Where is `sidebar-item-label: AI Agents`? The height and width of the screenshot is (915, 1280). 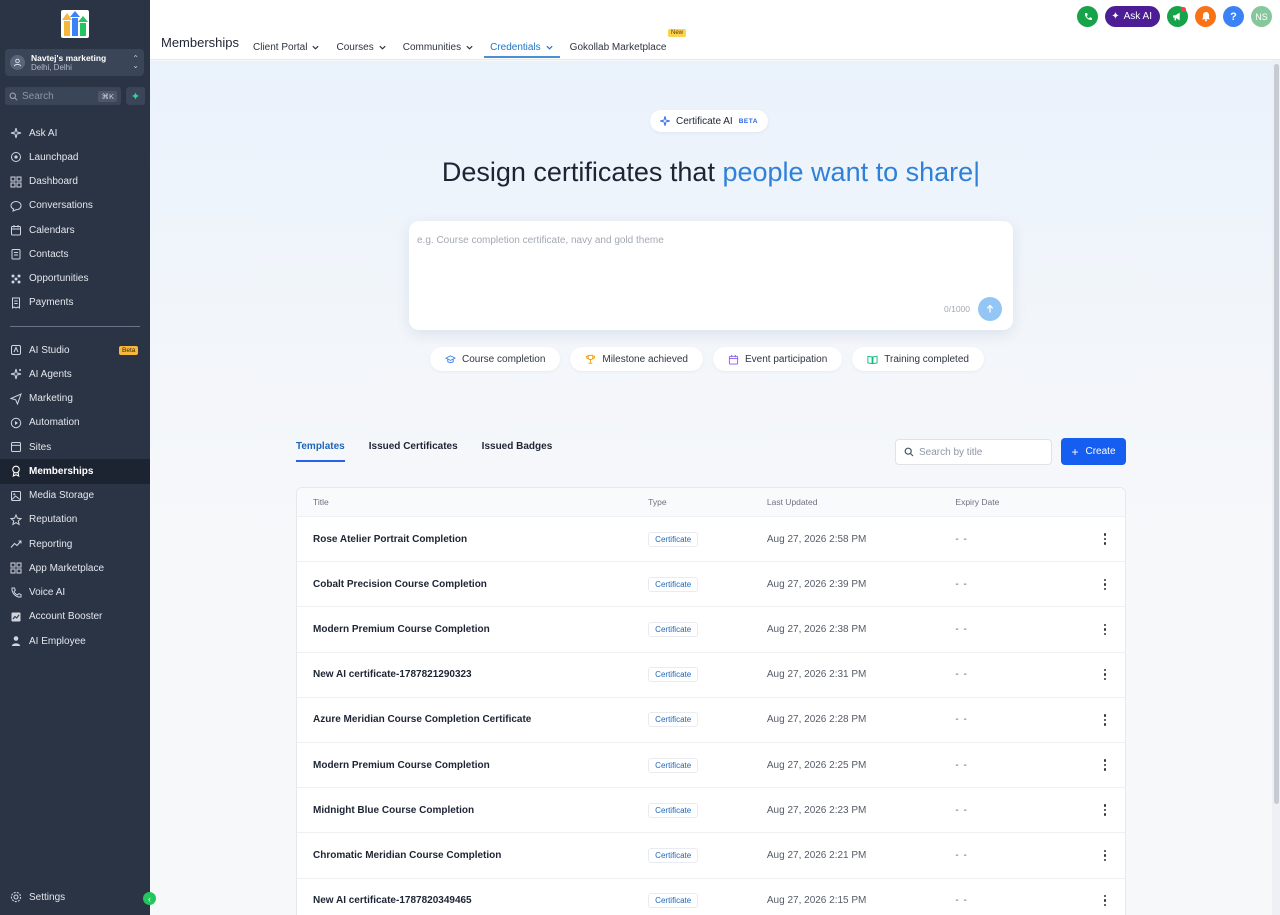 sidebar-item-label: AI Agents is located at coordinates (50, 374).